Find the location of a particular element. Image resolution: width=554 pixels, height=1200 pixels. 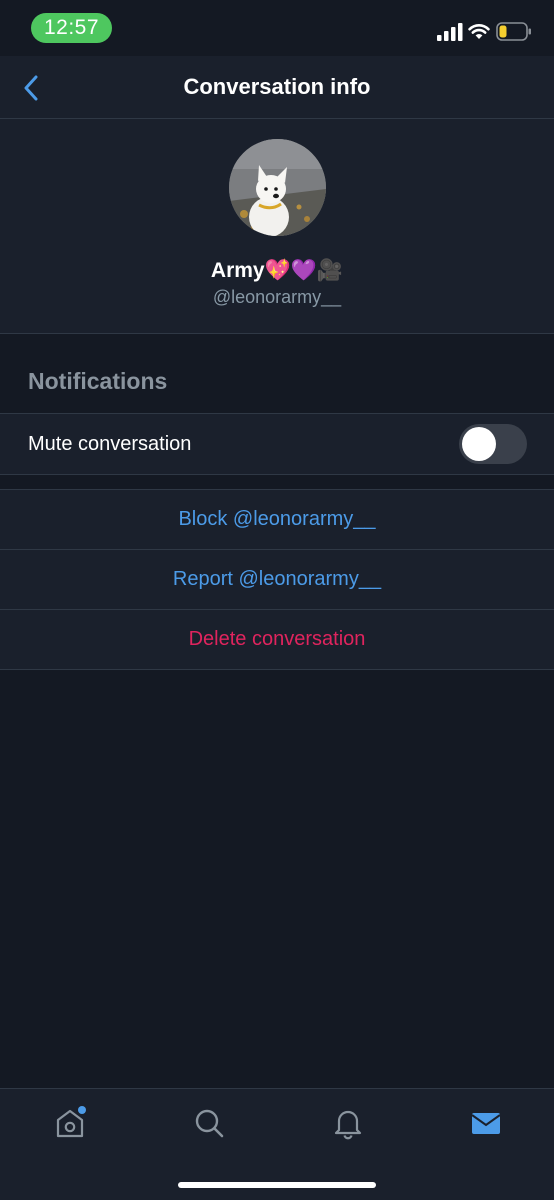

navigation-header: Conversation info is located at coordinates (277, 87).